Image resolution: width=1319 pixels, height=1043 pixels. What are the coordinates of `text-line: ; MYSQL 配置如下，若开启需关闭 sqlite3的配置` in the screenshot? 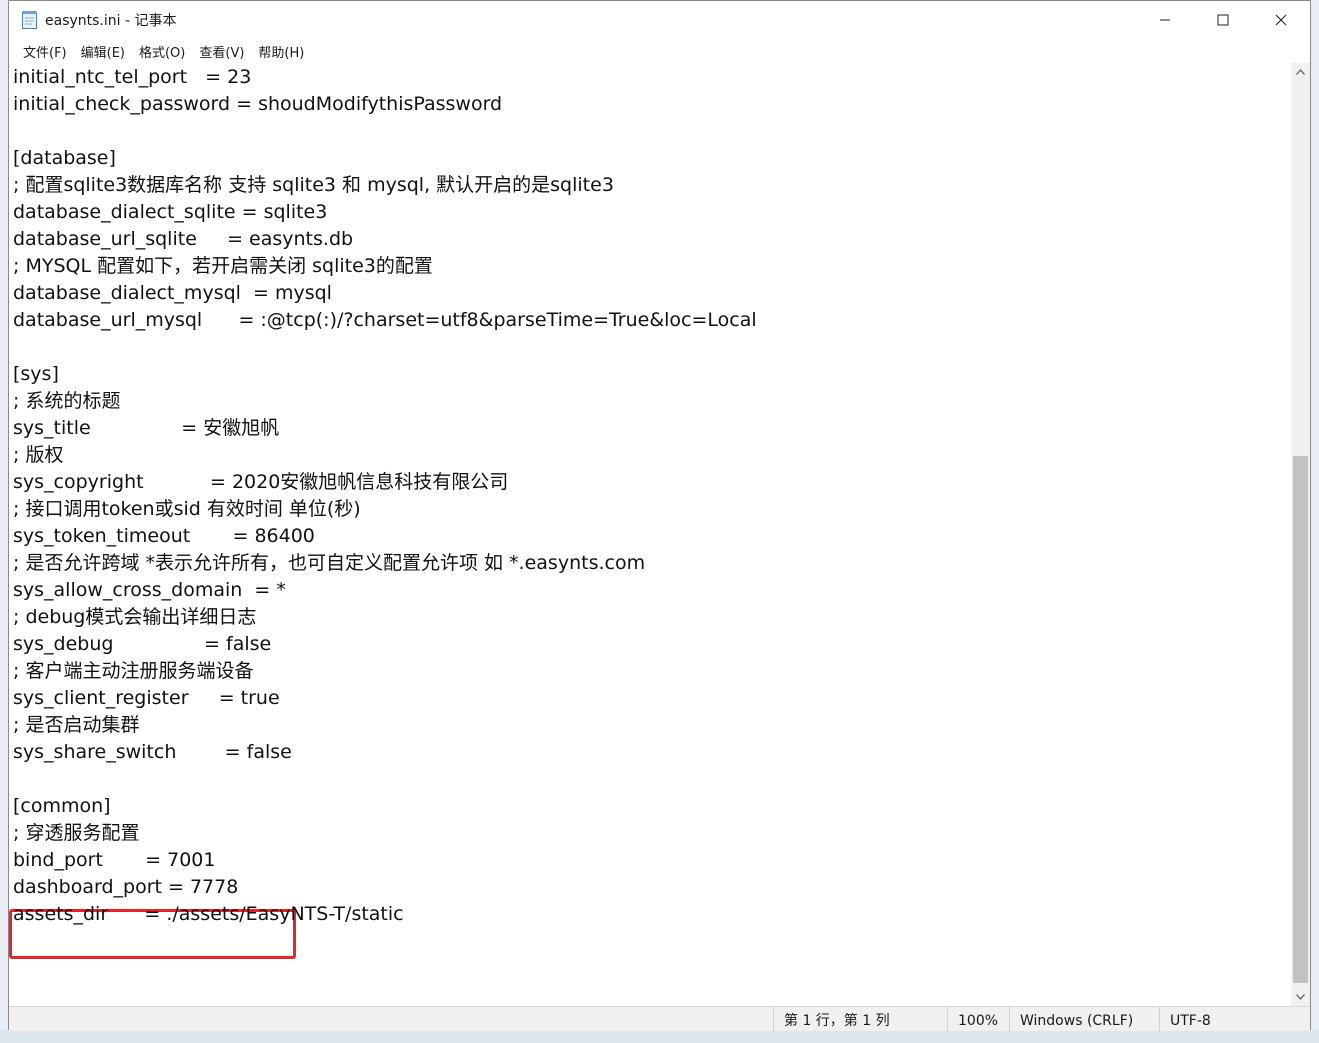 It's located at (223, 266).